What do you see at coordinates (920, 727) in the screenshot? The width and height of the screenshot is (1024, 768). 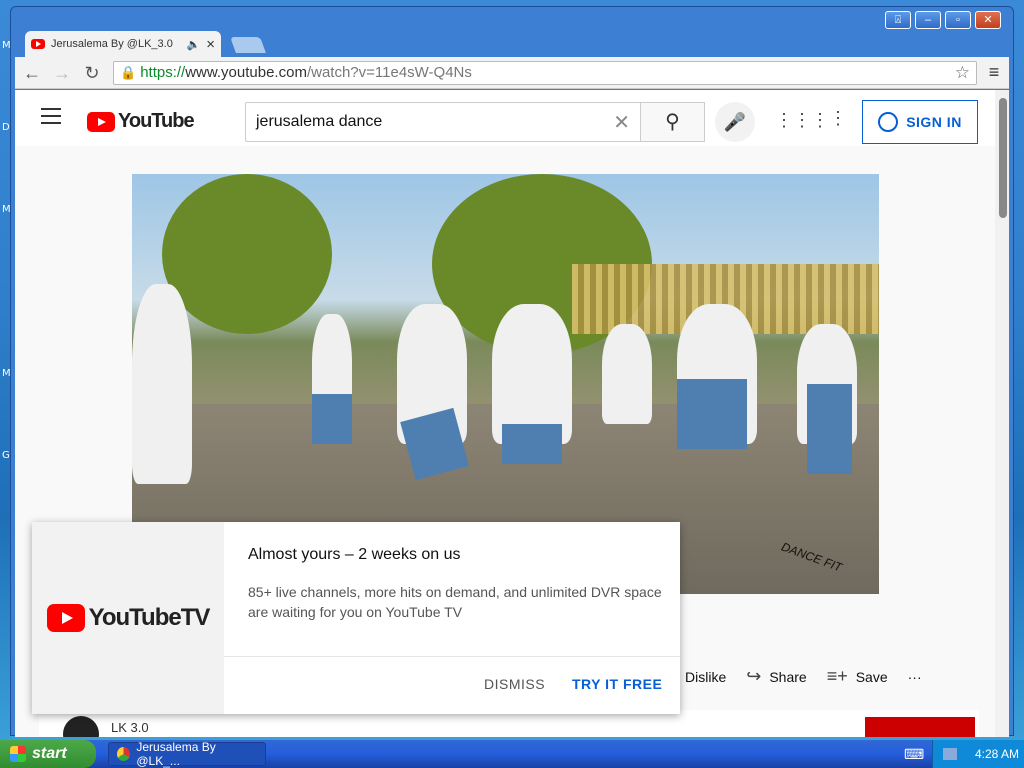 I see `subscribe-button` at bounding box center [920, 727].